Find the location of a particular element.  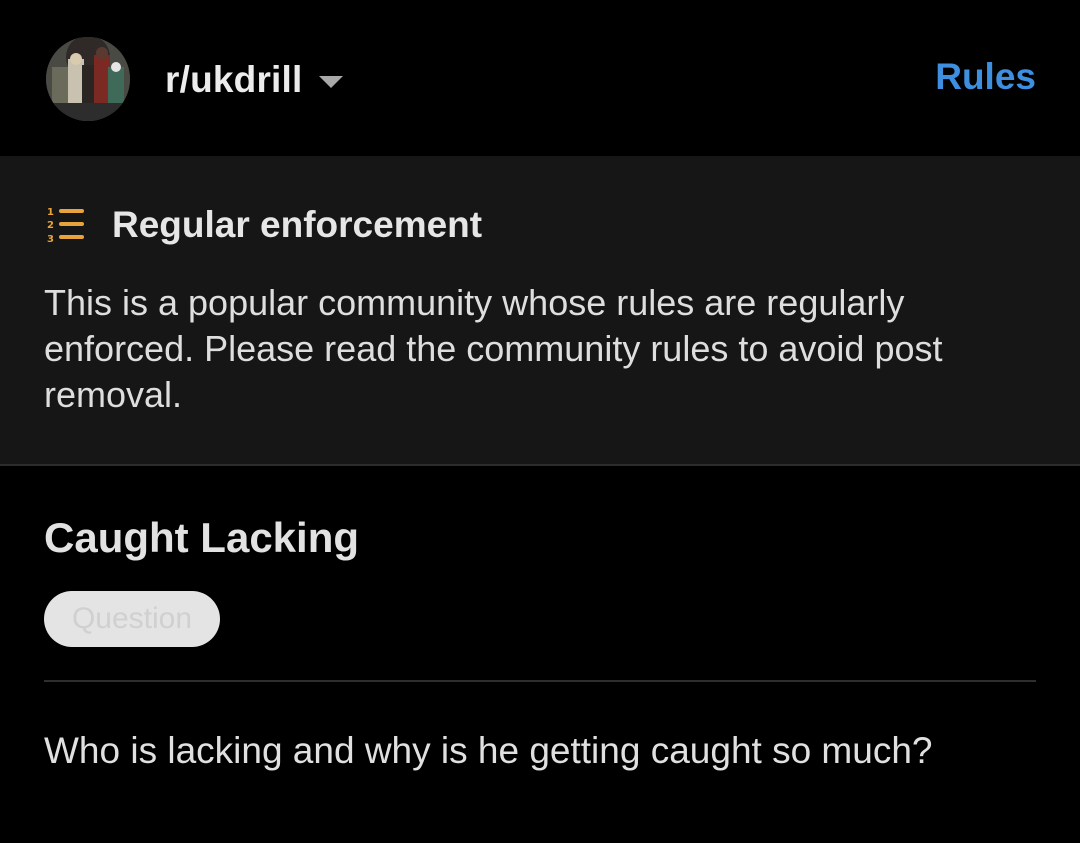

post-title: Caught Lacking is located at coordinates (202, 537).